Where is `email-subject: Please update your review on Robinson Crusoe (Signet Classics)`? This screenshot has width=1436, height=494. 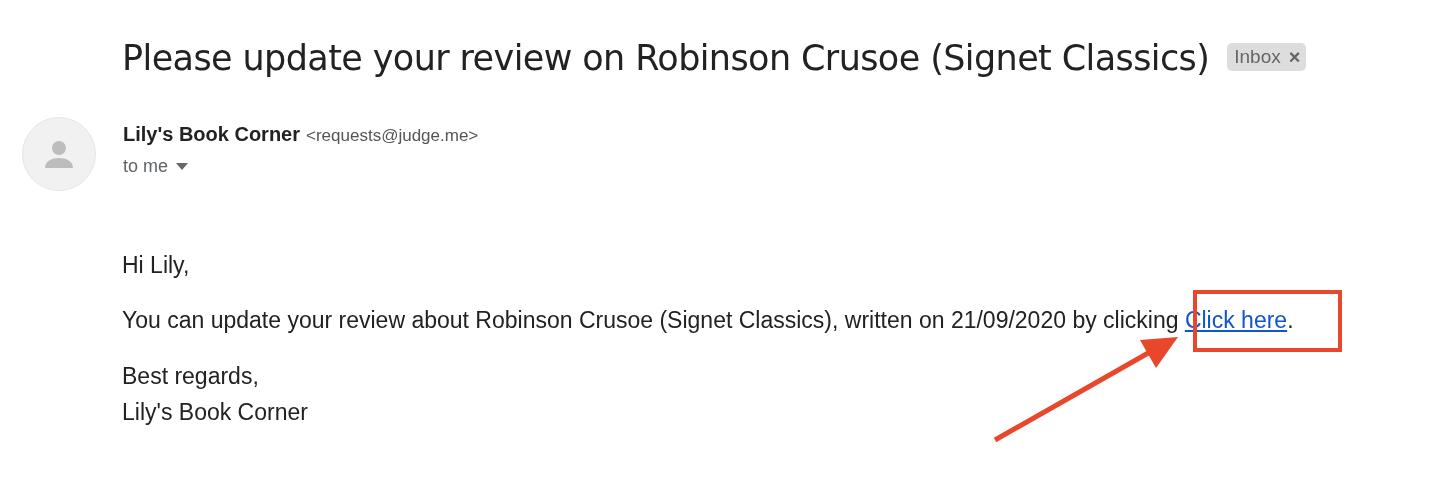 email-subject: Please update your review on Robinson Crusoe (Signet Classics) is located at coordinates (666, 58).